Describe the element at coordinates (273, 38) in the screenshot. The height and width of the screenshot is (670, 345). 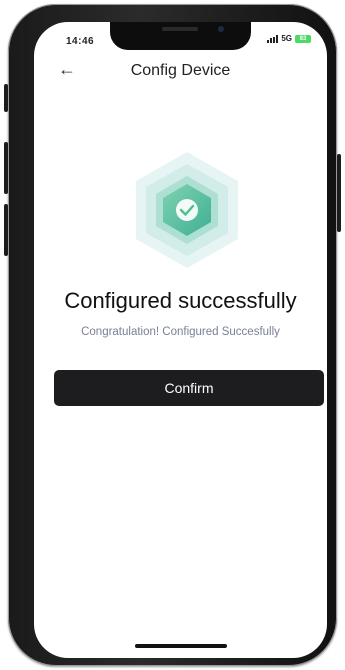
I see `signal-icon` at that location.